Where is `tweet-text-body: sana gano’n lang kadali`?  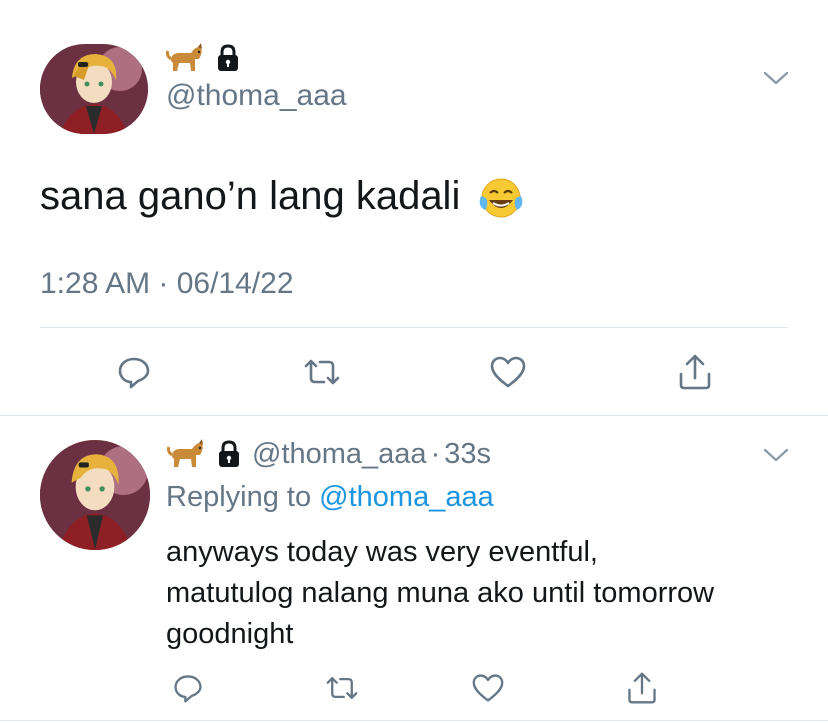 tweet-text-body: sana gano’n lang kadali is located at coordinates (250, 196).